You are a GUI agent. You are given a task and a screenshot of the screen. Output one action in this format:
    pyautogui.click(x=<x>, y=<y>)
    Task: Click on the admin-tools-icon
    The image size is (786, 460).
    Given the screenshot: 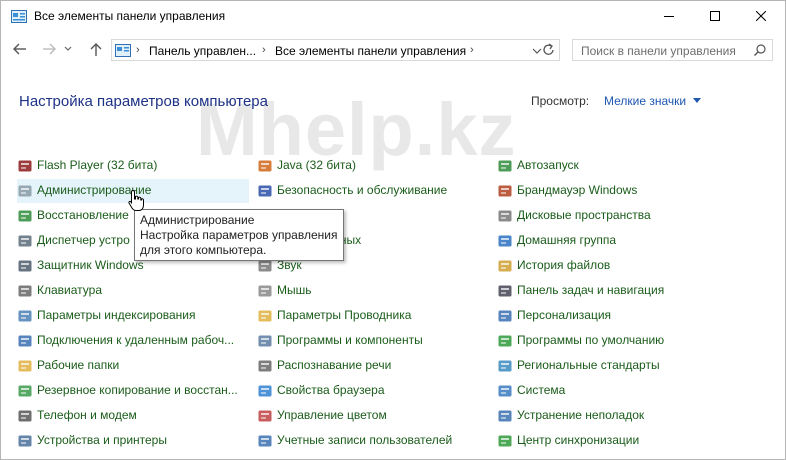 What is the action you would take?
    pyautogui.click(x=25, y=191)
    